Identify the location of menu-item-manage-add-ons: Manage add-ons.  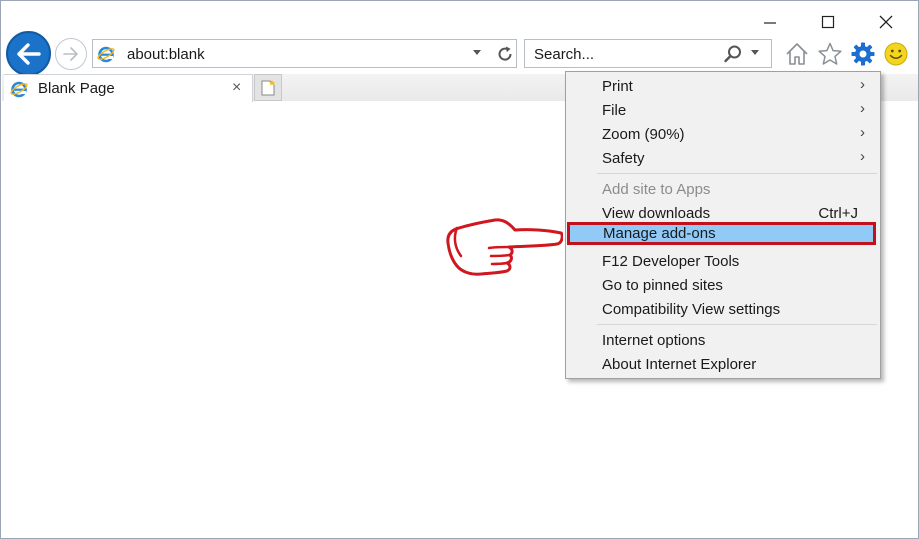
(721, 233).